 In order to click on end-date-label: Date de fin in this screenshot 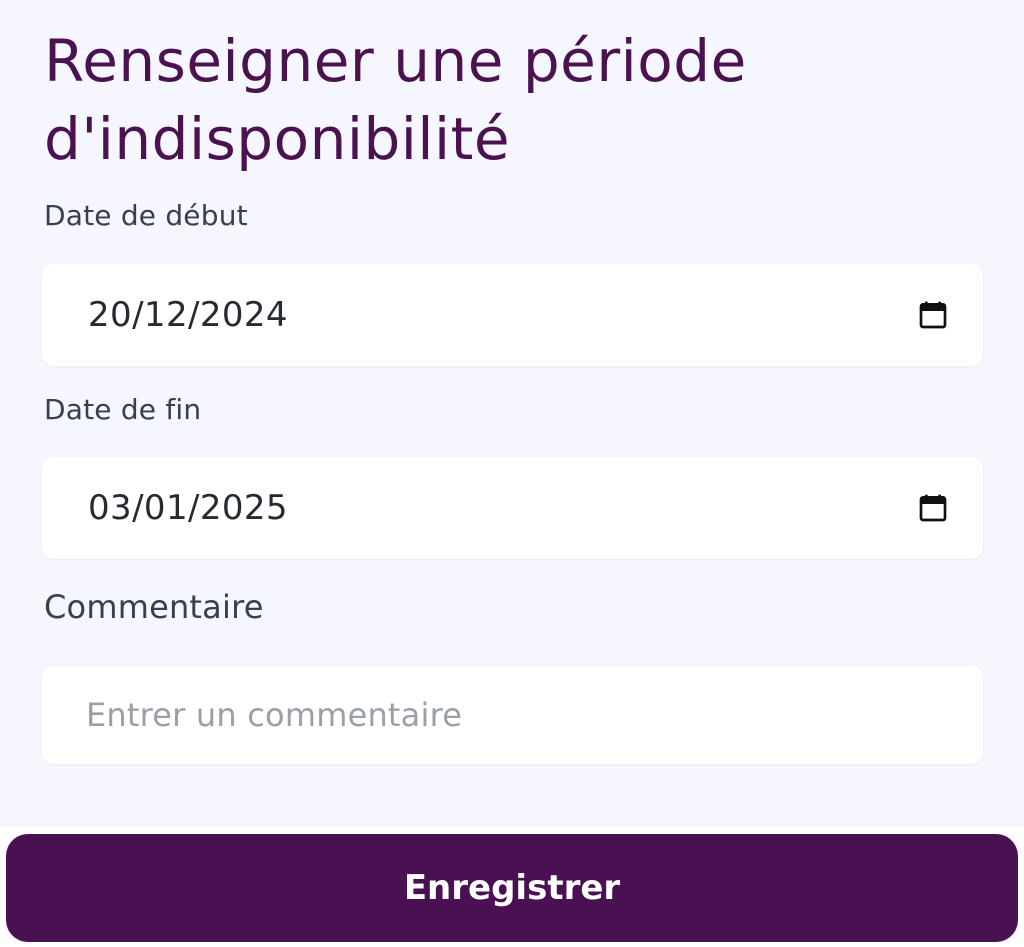, I will do `click(123, 409)`.